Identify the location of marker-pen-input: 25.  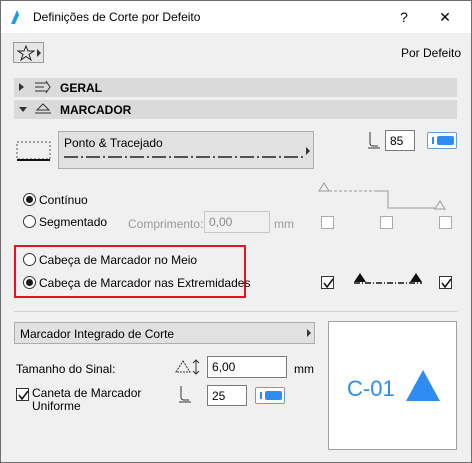
(227, 395).